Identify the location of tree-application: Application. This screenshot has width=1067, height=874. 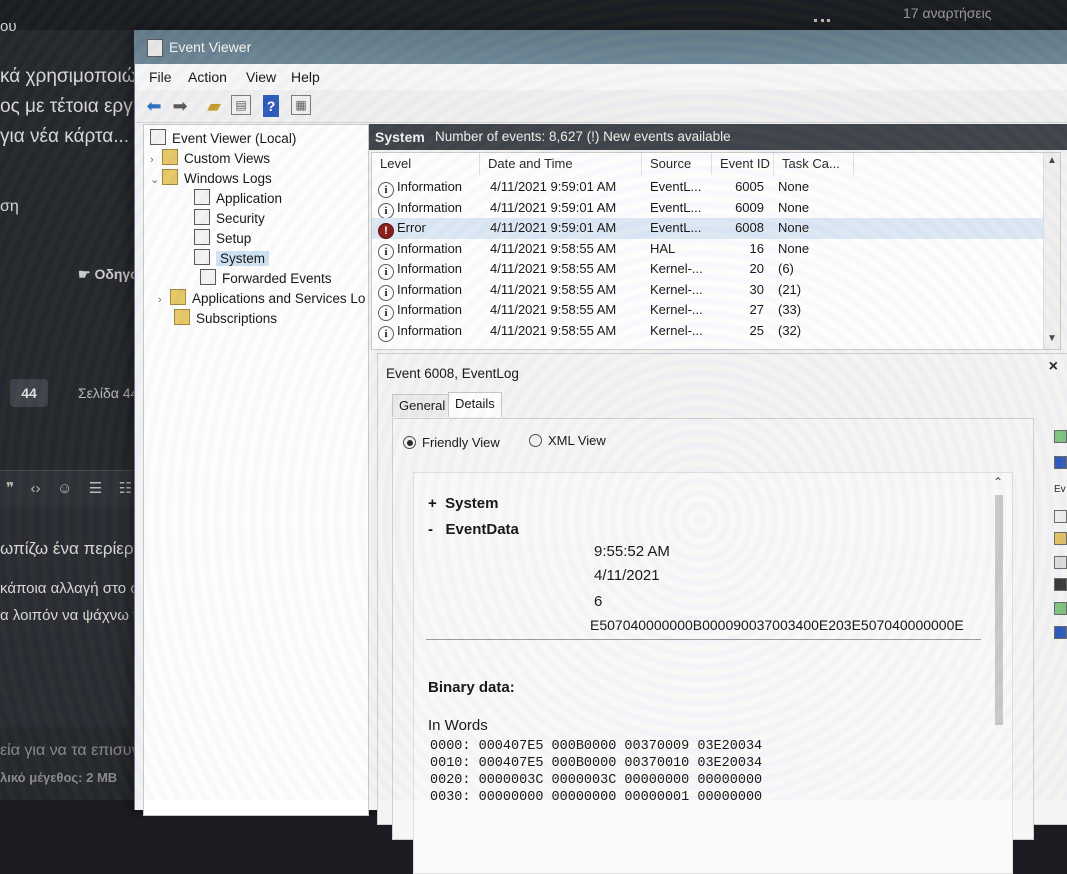
(238, 199).